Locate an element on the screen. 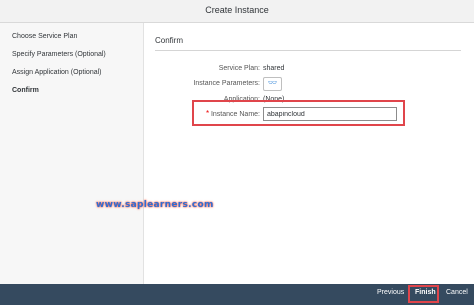  instance-parameters-label: Instance Parameters: is located at coordinates (226, 83).